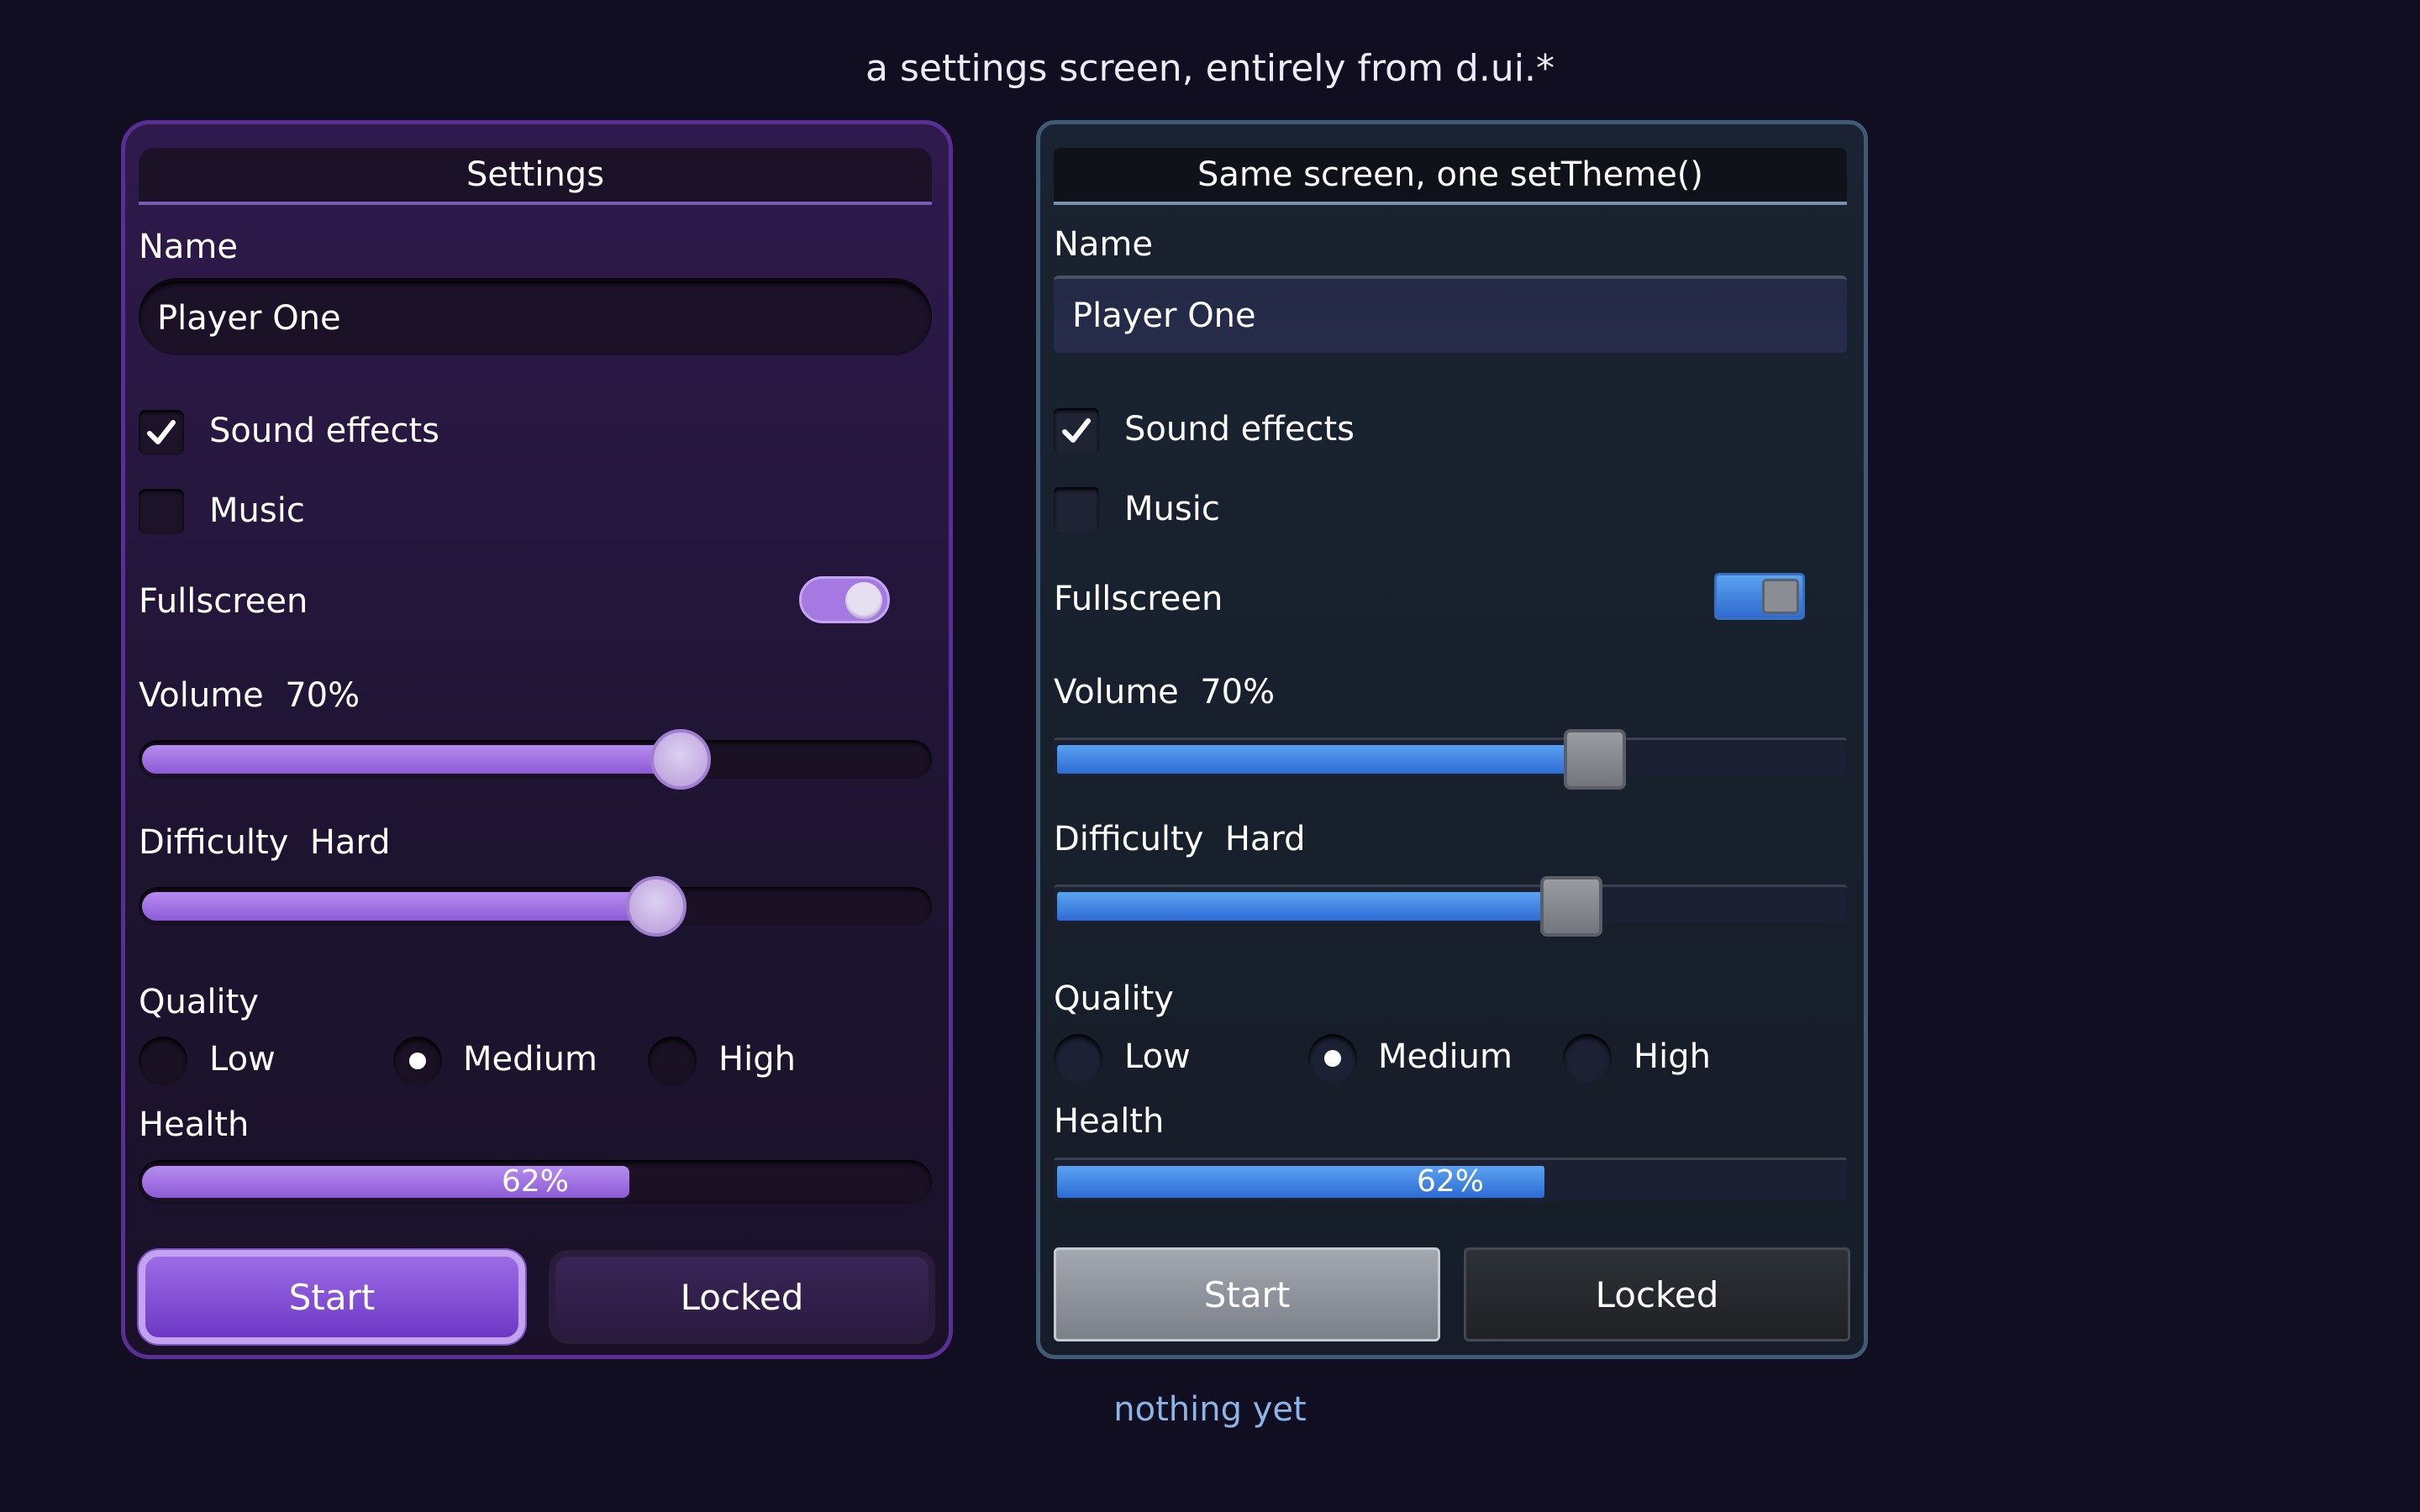 This screenshot has height=1512, width=2420. I want to click on panel-header: Same screen, one setTheme(), so click(1450, 176).